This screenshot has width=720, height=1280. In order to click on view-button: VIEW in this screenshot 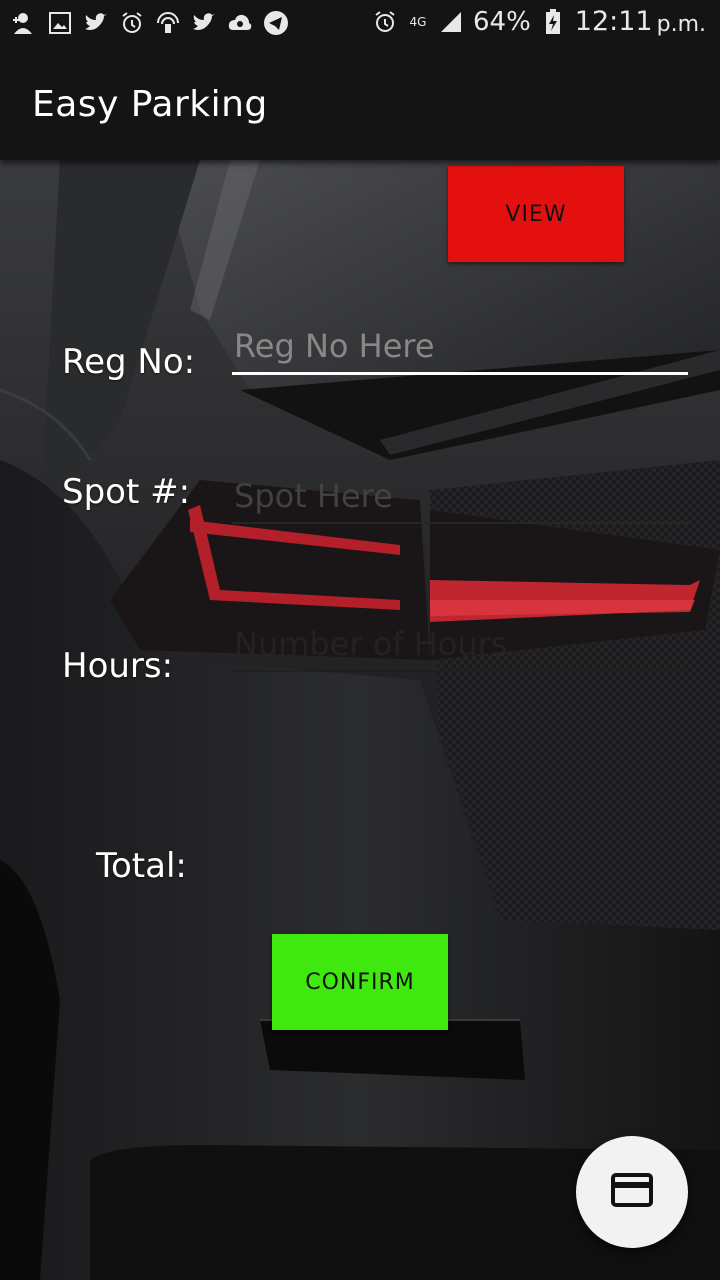, I will do `click(536, 214)`.